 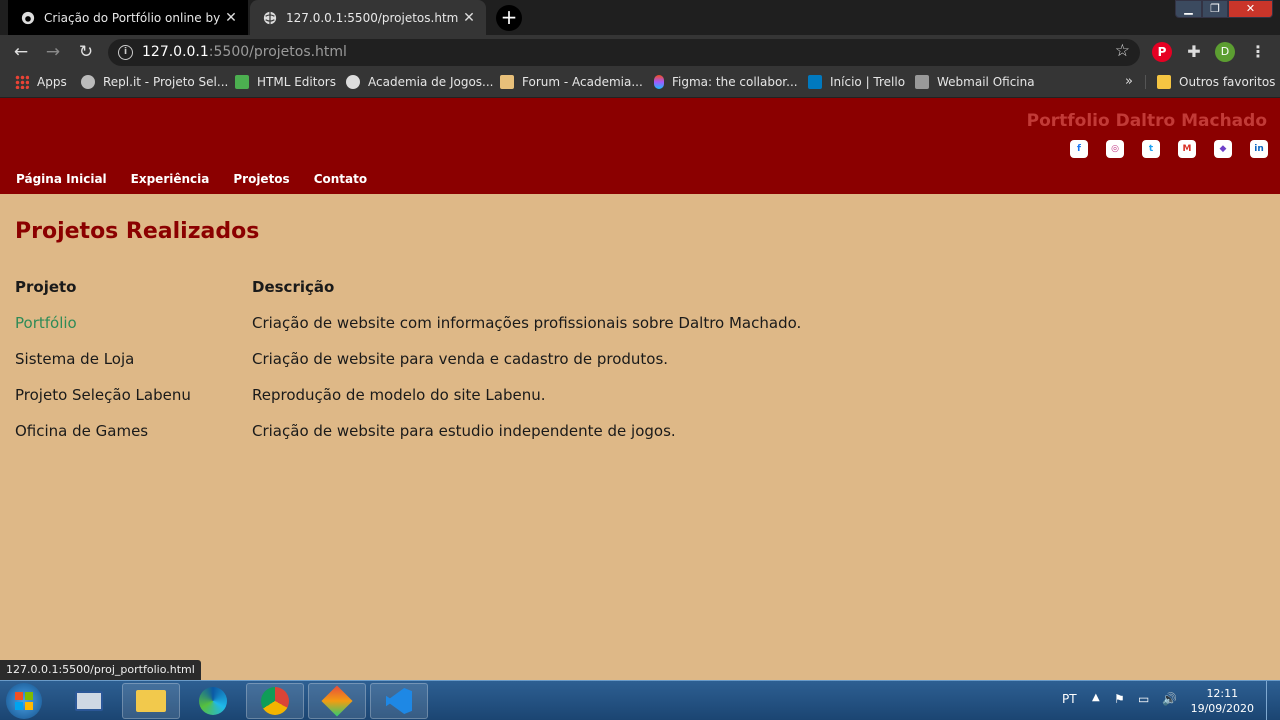 What do you see at coordinates (624, 52) in the screenshot?
I see `address-bar: i 127.0.0.1:5500/projetos.html ☆` at bounding box center [624, 52].